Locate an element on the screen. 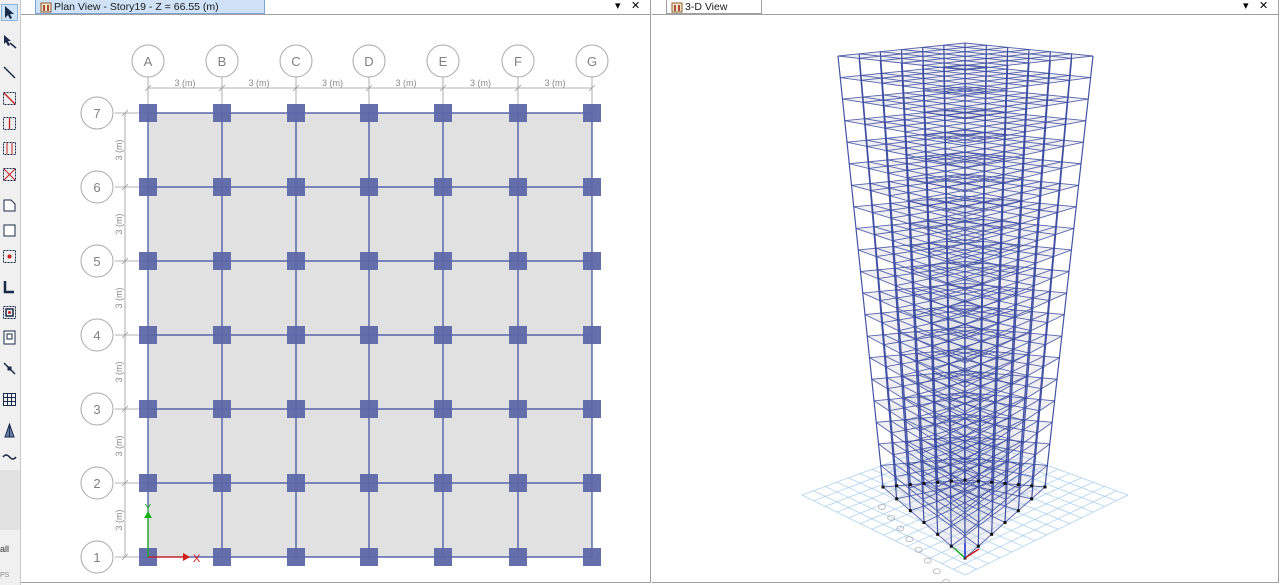 The width and height of the screenshot is (1280, 585). tab-3d-view: 3-D View is located at coordinates (714, 7).